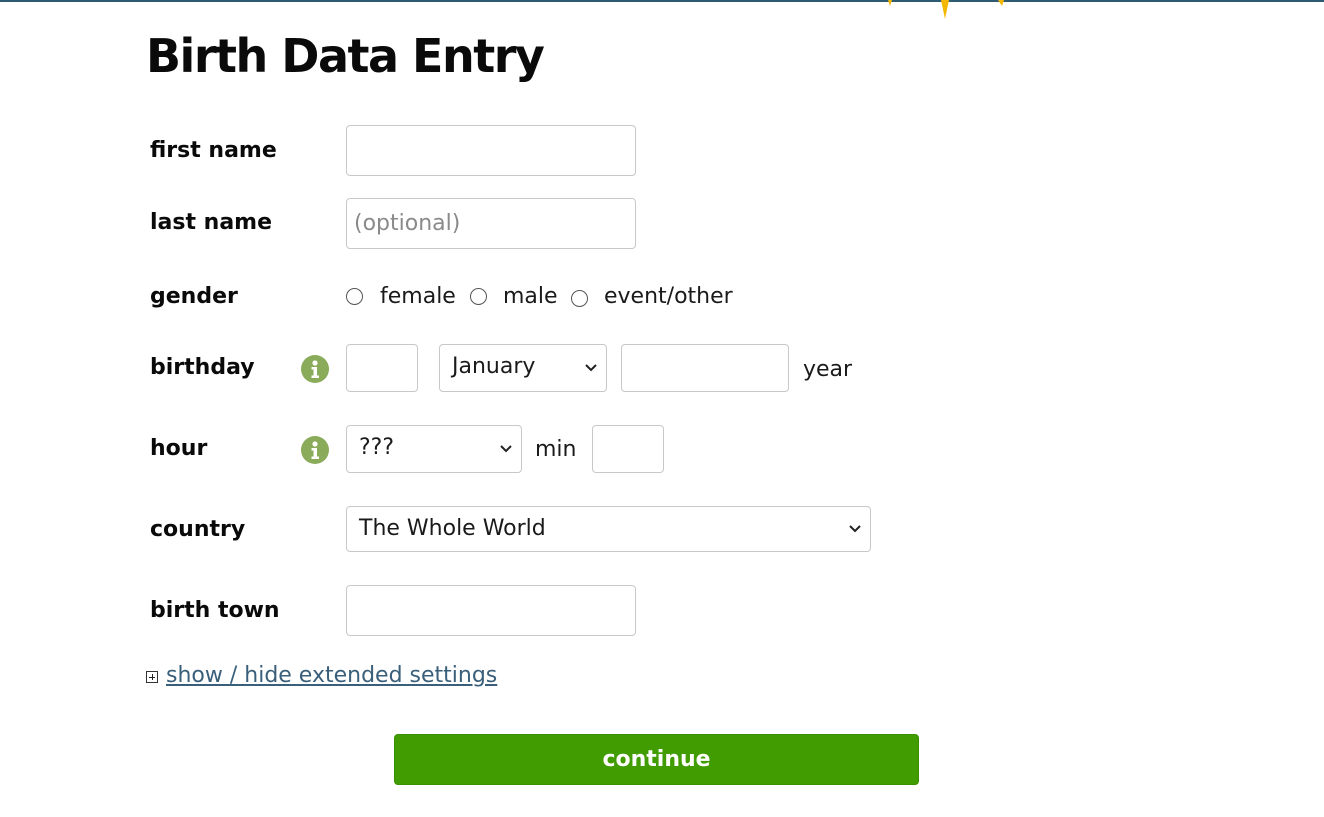 The width and height of the screenshot is (1324, 817). What do you see at coordinates (377, 447) in the screenshot?
I see `birth-hour-value: ???` at bounding box center [377, 447].